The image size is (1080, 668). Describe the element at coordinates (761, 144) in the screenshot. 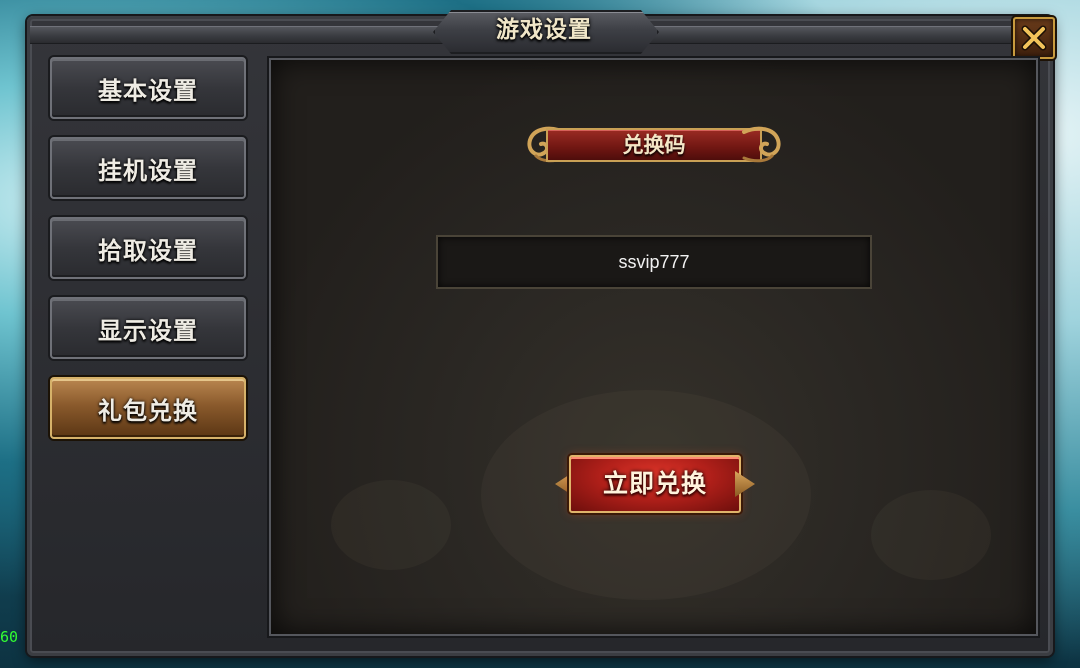

I see `ornament-right-icon` at that location.